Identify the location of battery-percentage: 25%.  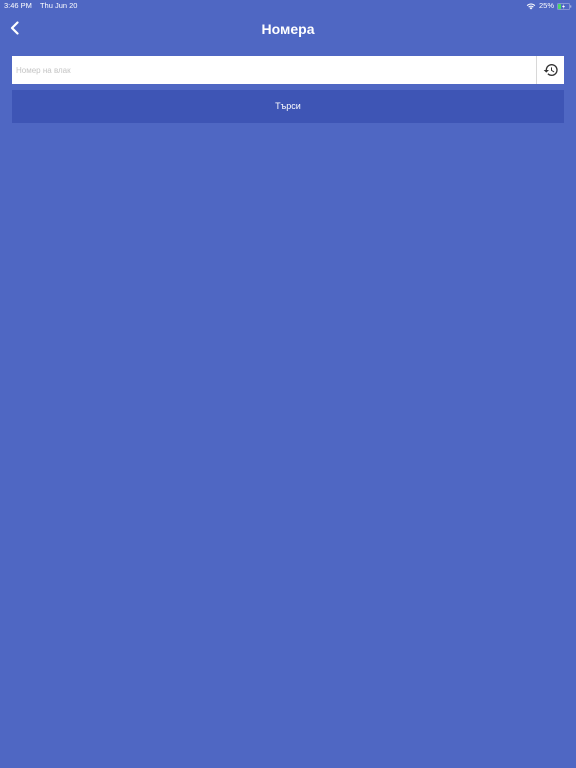
(546, 5).